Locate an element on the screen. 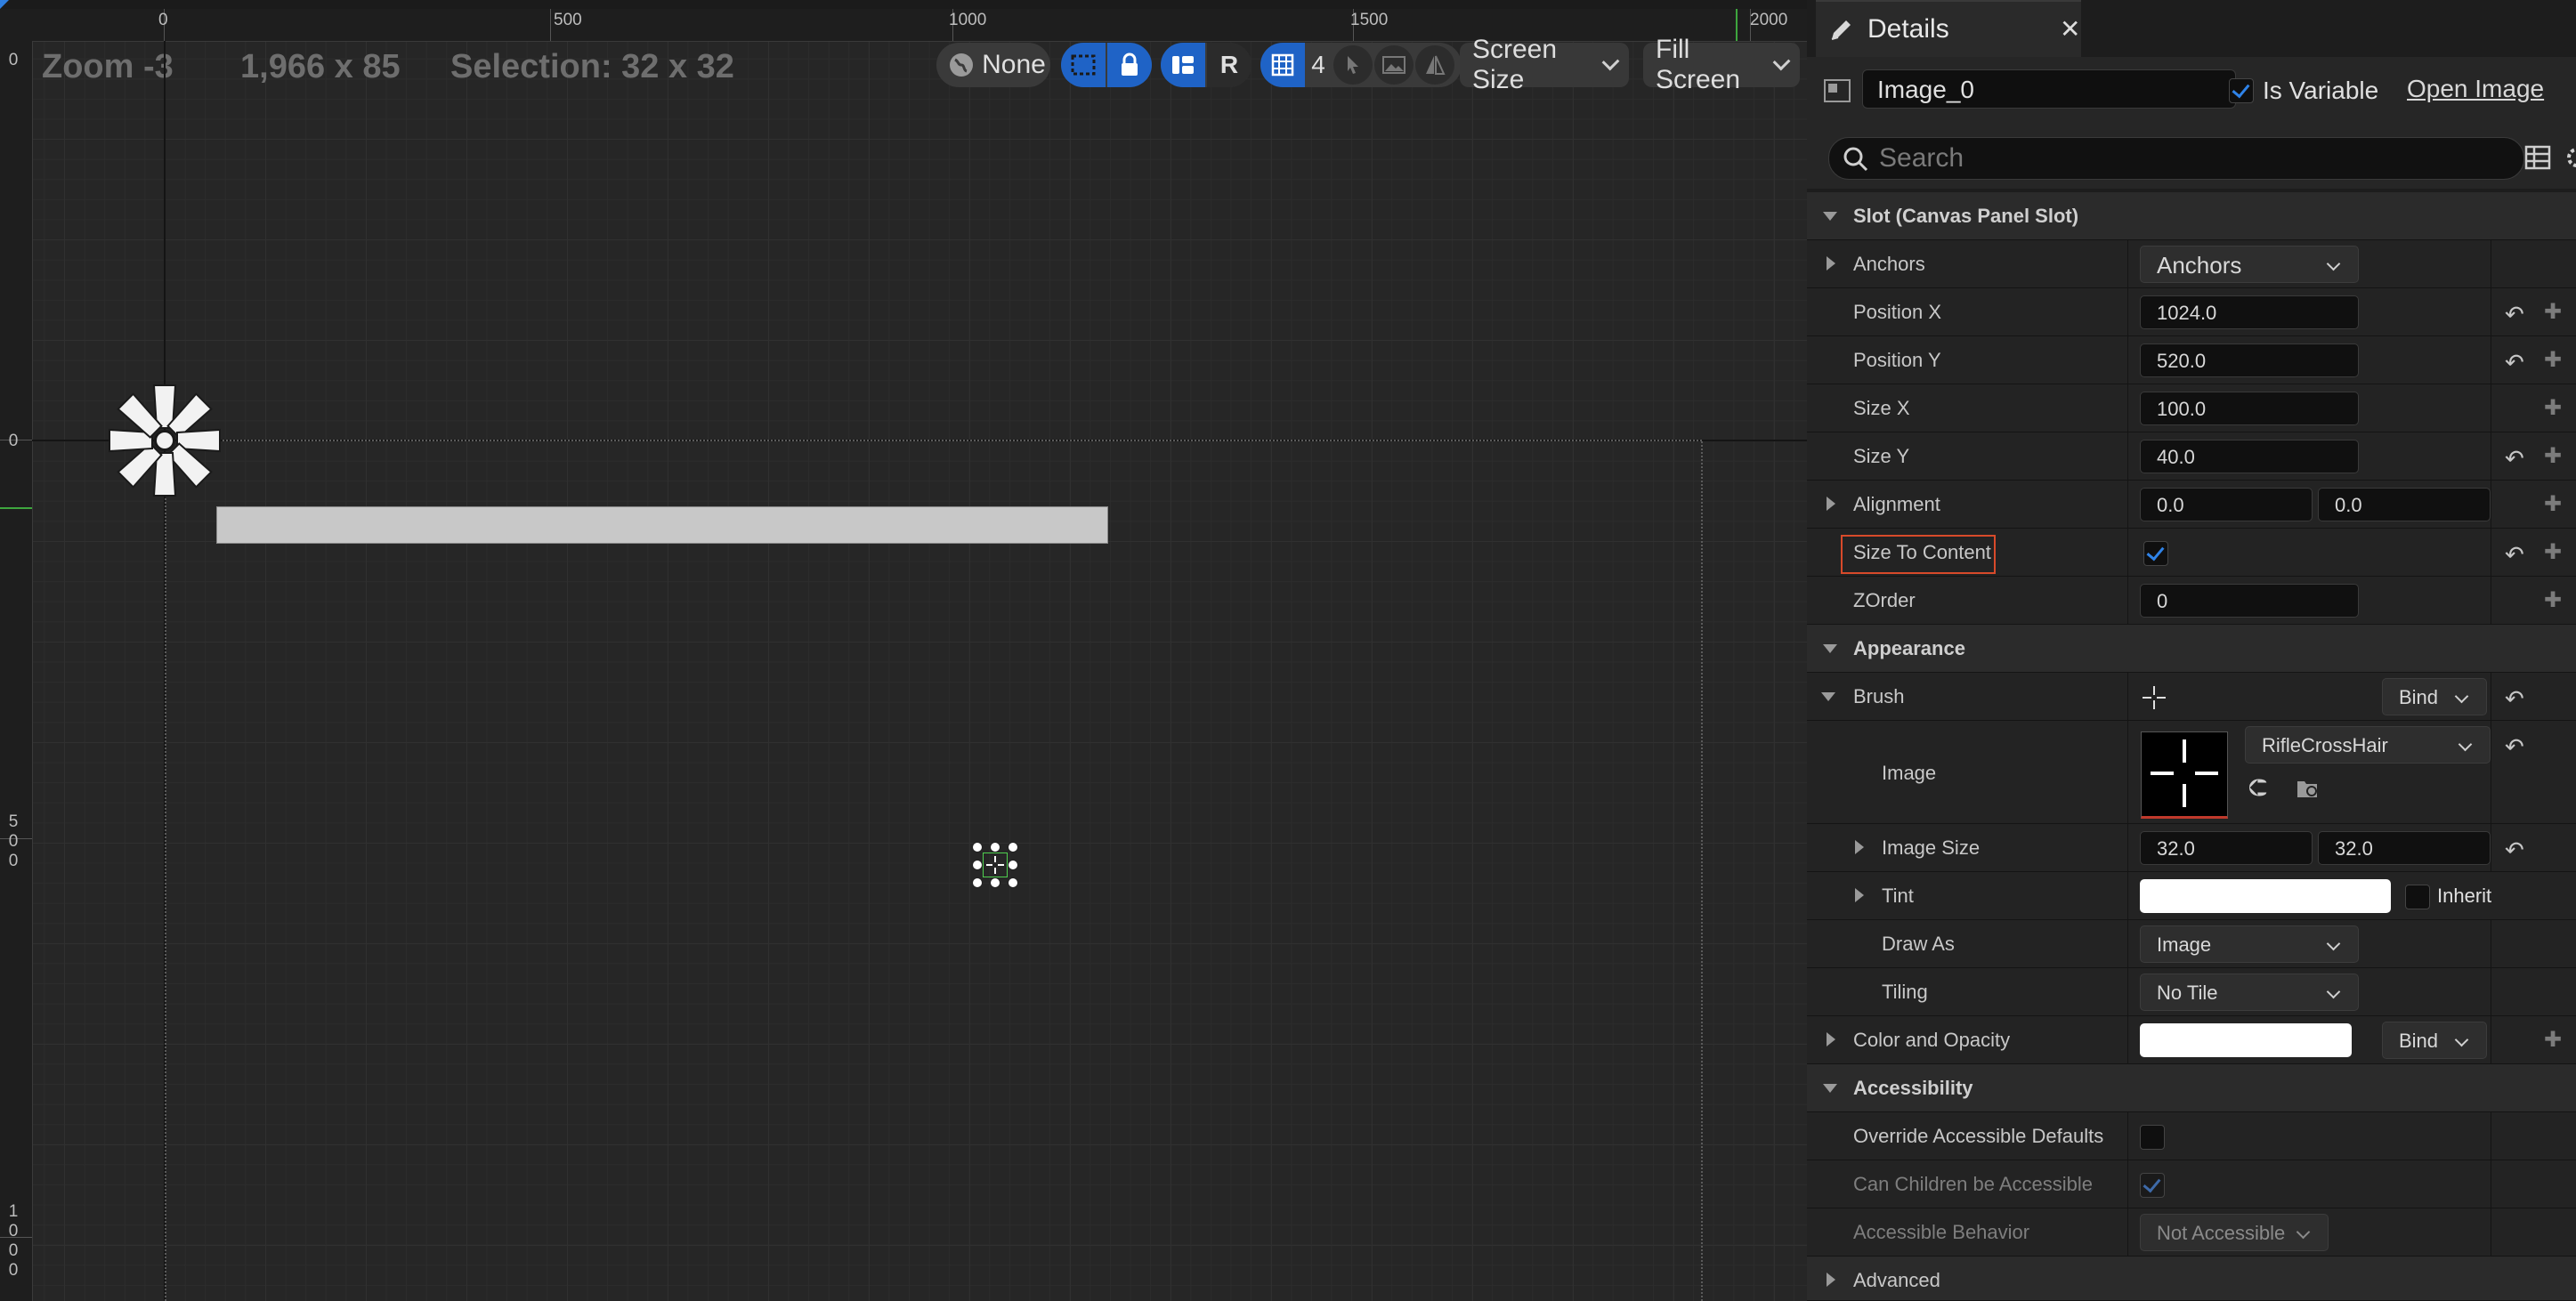 Image resolution: width=2576 pixels, height=1301 pixels. size-to-content-checkbox is located at coordinates (2155, 553).